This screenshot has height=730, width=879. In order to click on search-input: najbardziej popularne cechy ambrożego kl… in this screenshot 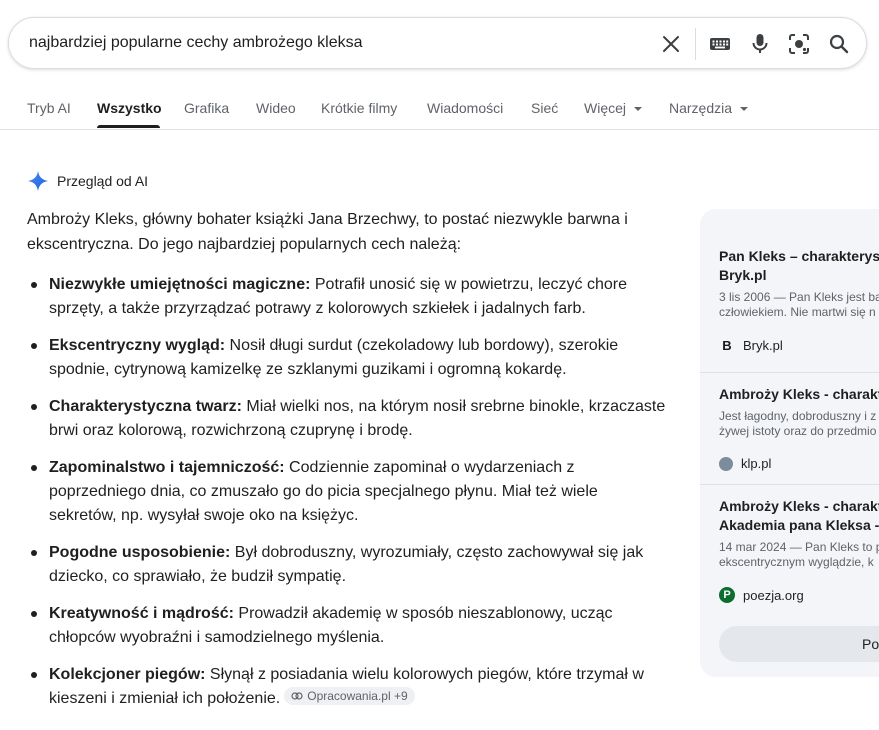, I will do `click(196, 43)`.